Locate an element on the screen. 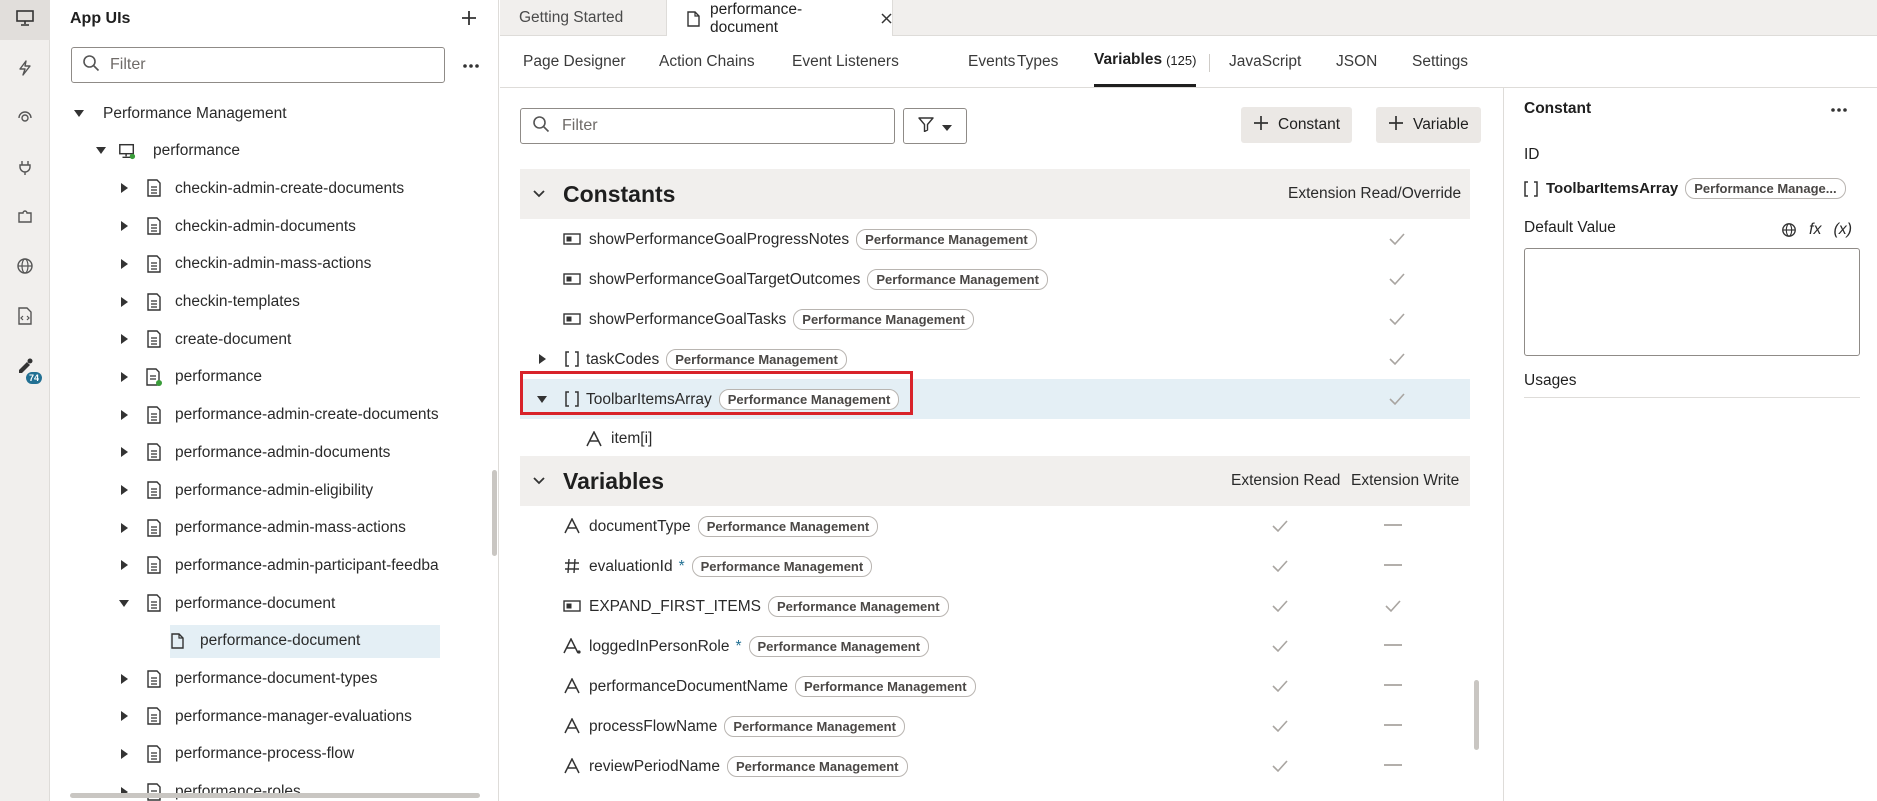 The height and width of the screenshot is (801, 1877). tree-item: performance-document-types is located at coordinates (270, 679).